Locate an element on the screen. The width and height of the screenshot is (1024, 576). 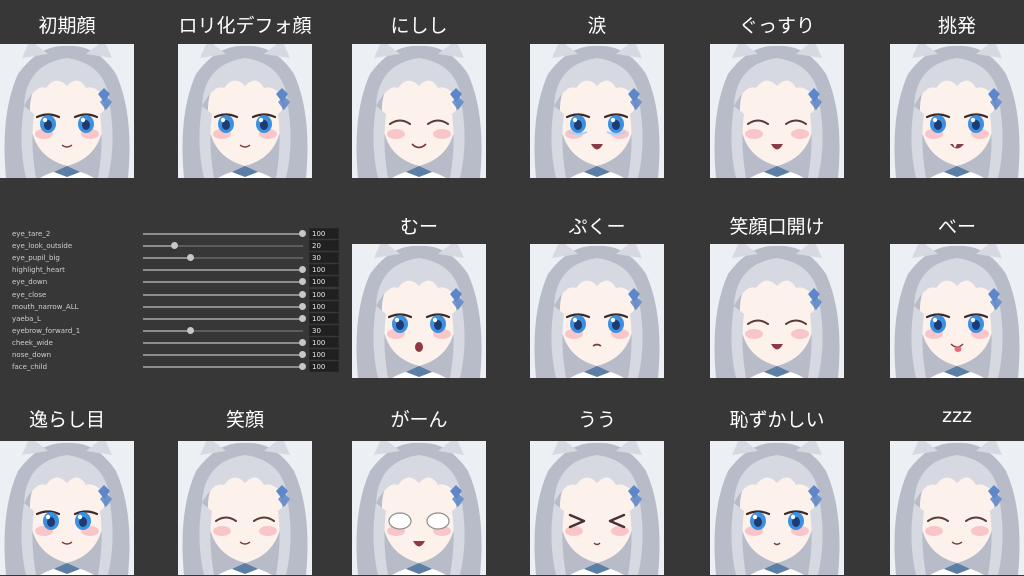
expression-label: ぐっすり is located at coordinates (776, 26).